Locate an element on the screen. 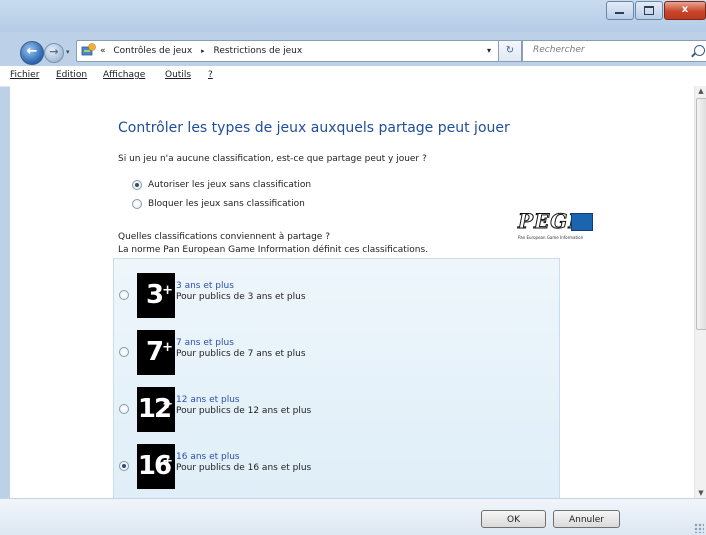 The width and height of the screenshot is (706, 535). maximize-icon is located at coordinates (649, 10).